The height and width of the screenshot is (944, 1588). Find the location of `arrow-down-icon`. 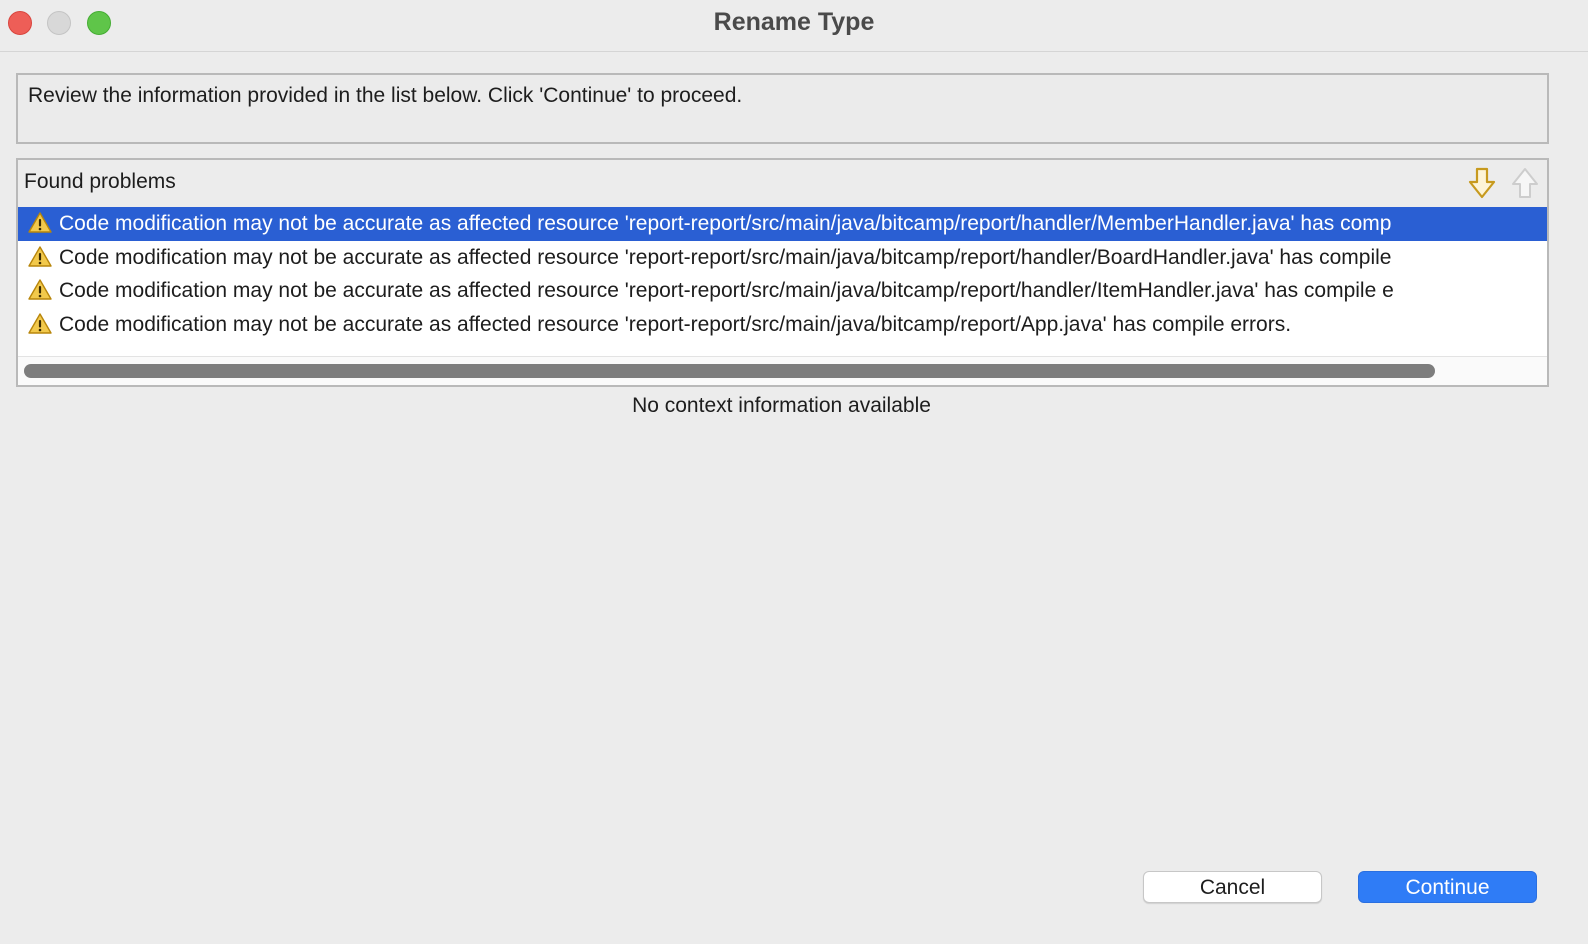

arrow-down-icon is located at coordinates (1482, 183).